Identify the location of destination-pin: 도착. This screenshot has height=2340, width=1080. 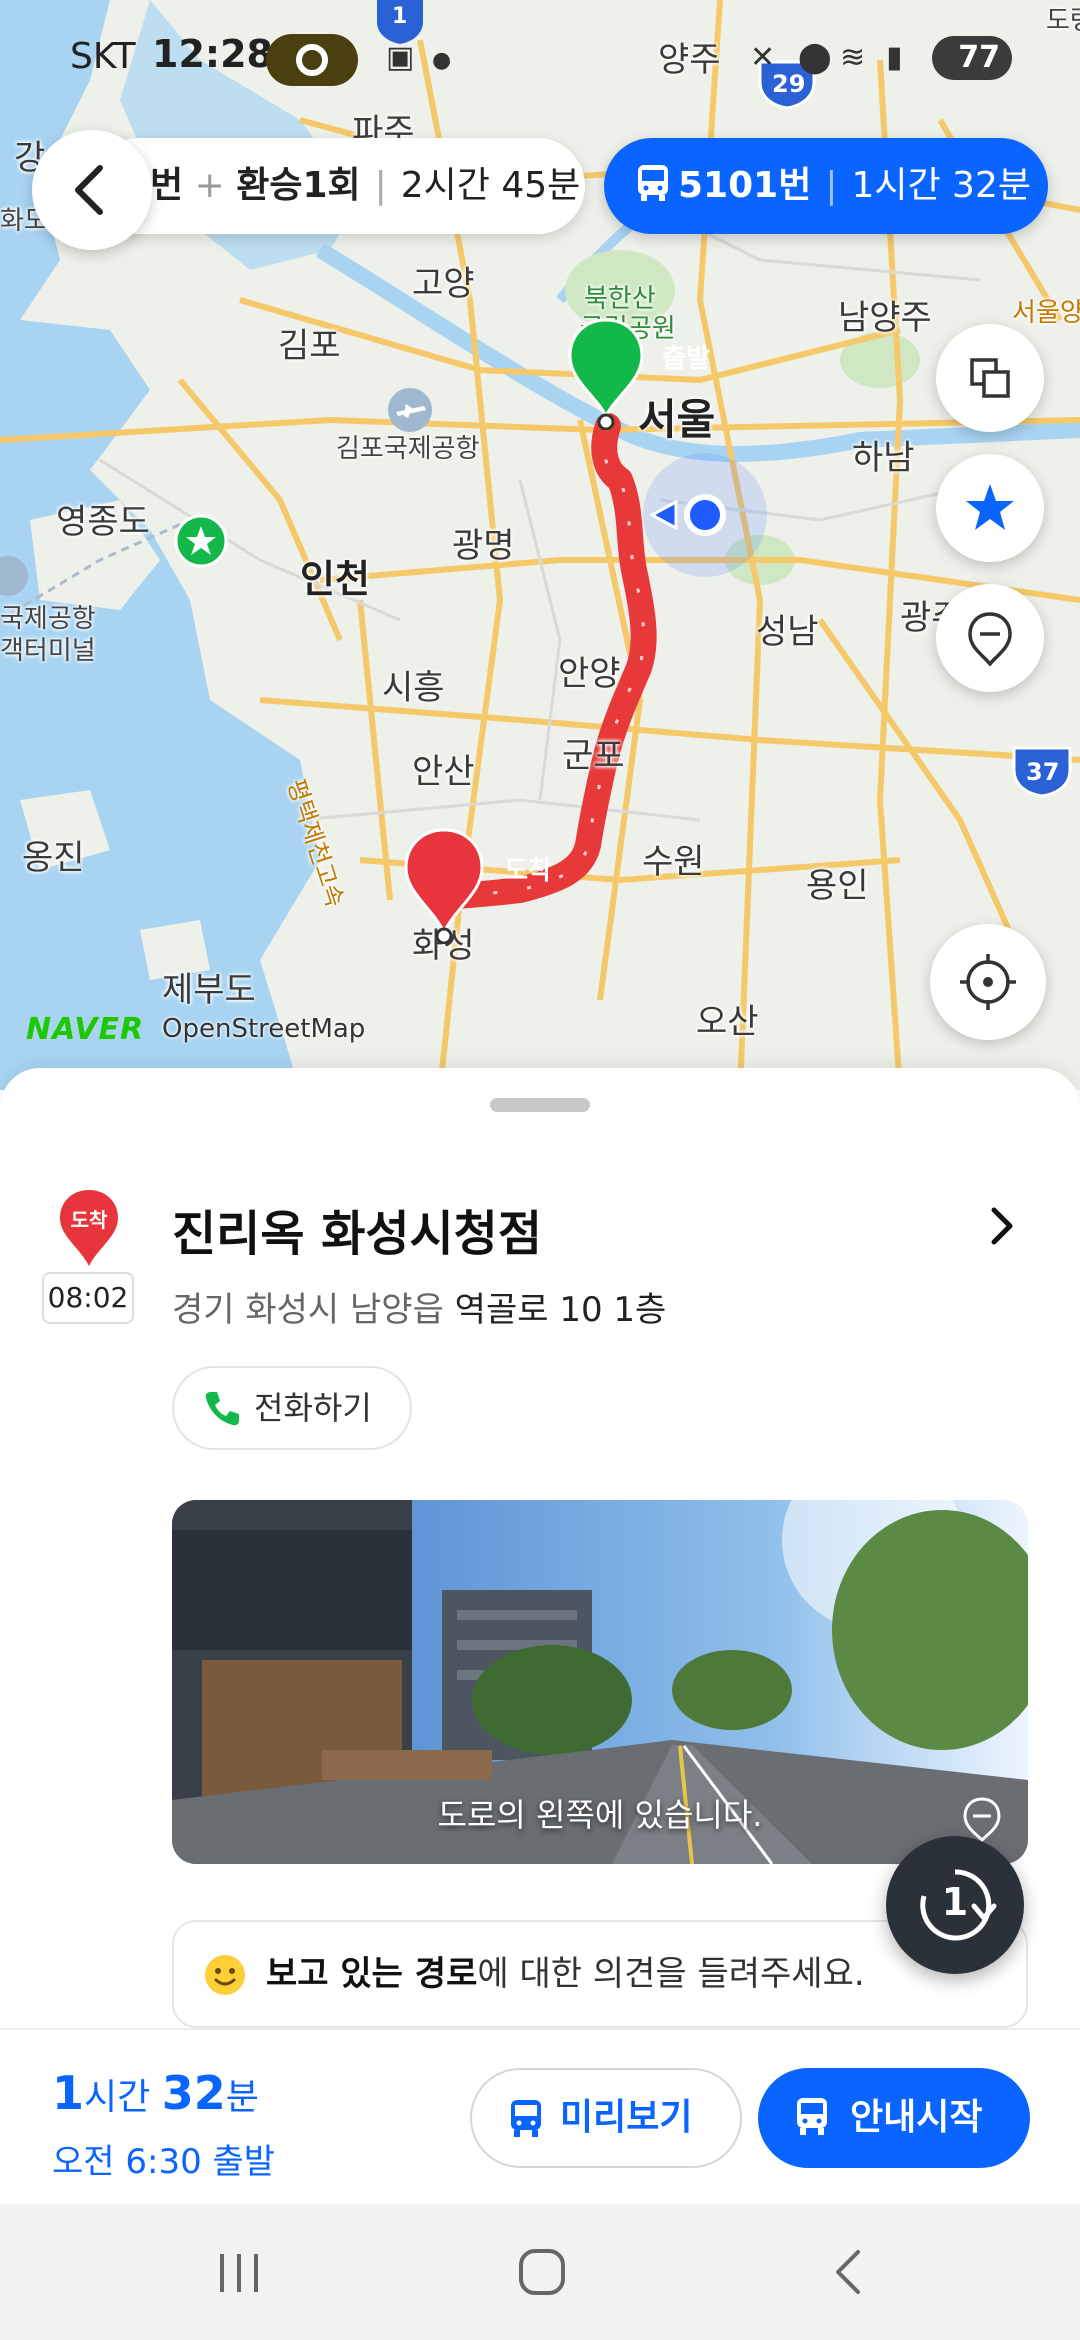
(89, 1230).